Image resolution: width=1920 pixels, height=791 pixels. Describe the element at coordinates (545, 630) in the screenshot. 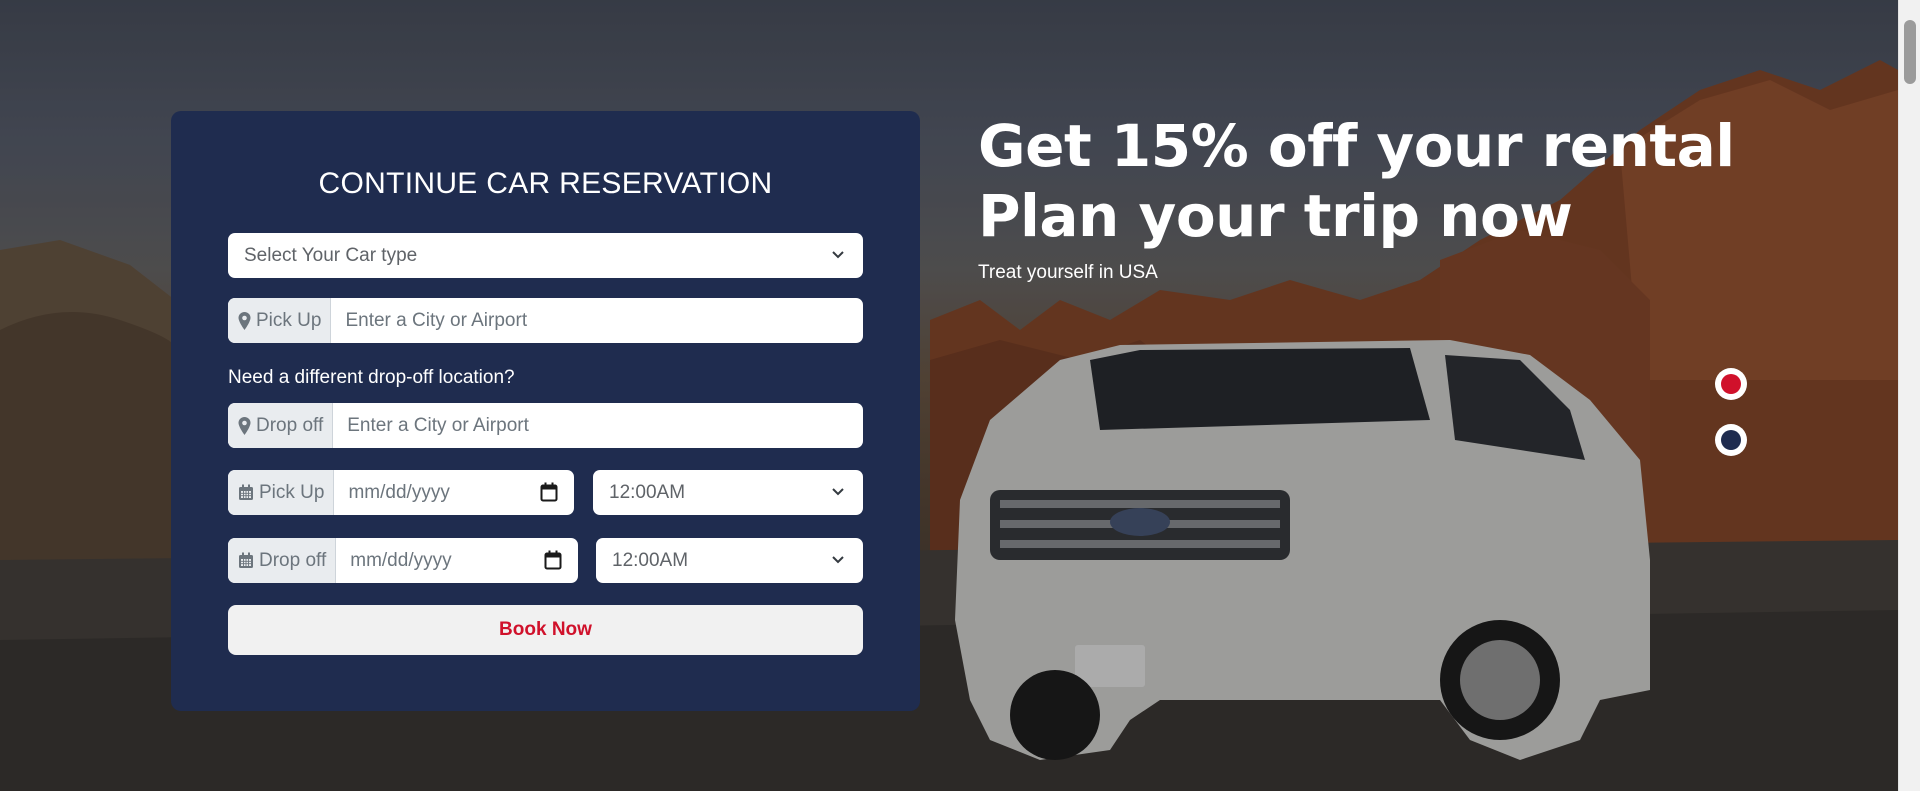

I see `book-now-button: Book Now` at that location.